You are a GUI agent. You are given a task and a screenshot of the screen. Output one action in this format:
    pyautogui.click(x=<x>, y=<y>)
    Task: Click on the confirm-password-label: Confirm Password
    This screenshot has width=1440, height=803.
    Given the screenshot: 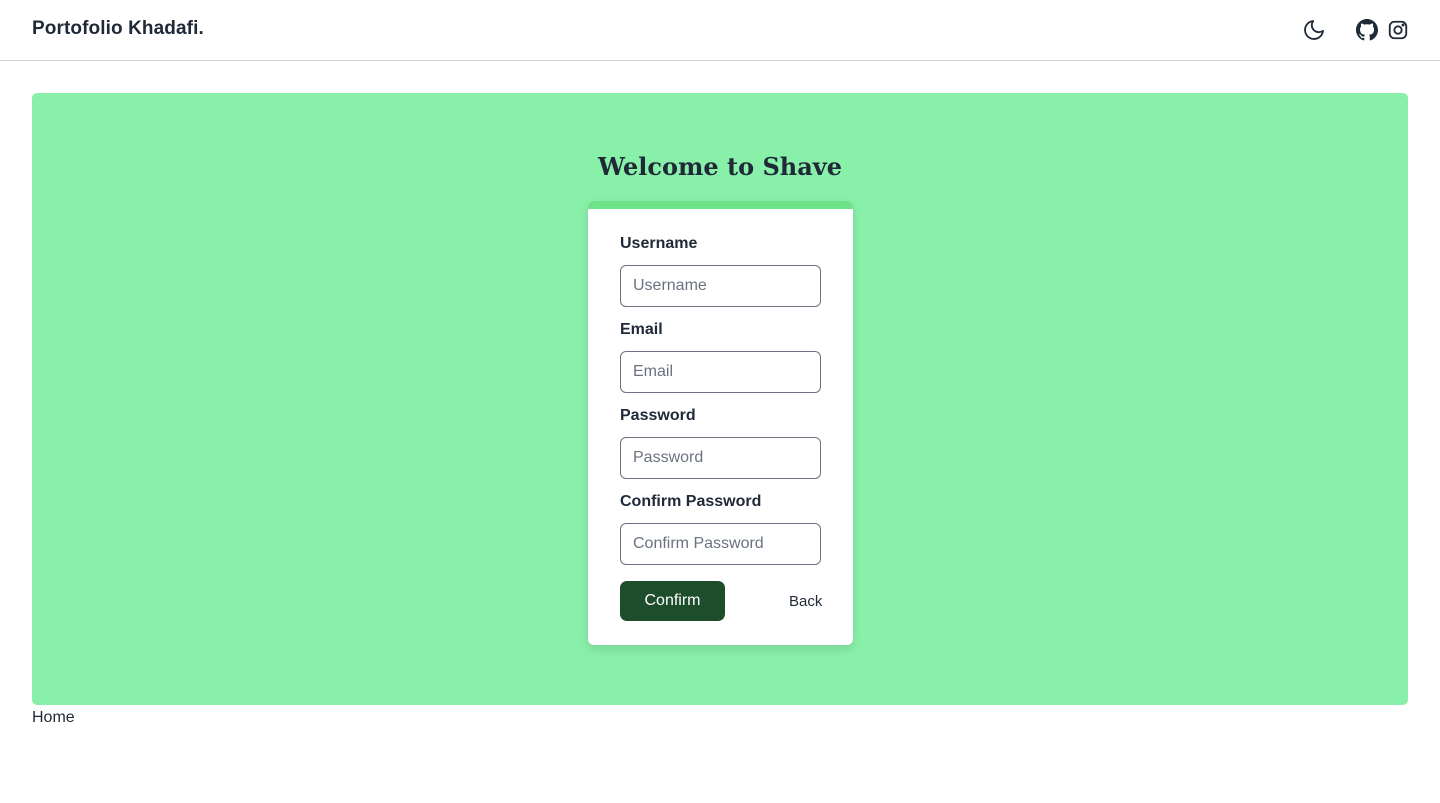 What is the action you would take?
    pyautogui.click(x=691, y=501)
    